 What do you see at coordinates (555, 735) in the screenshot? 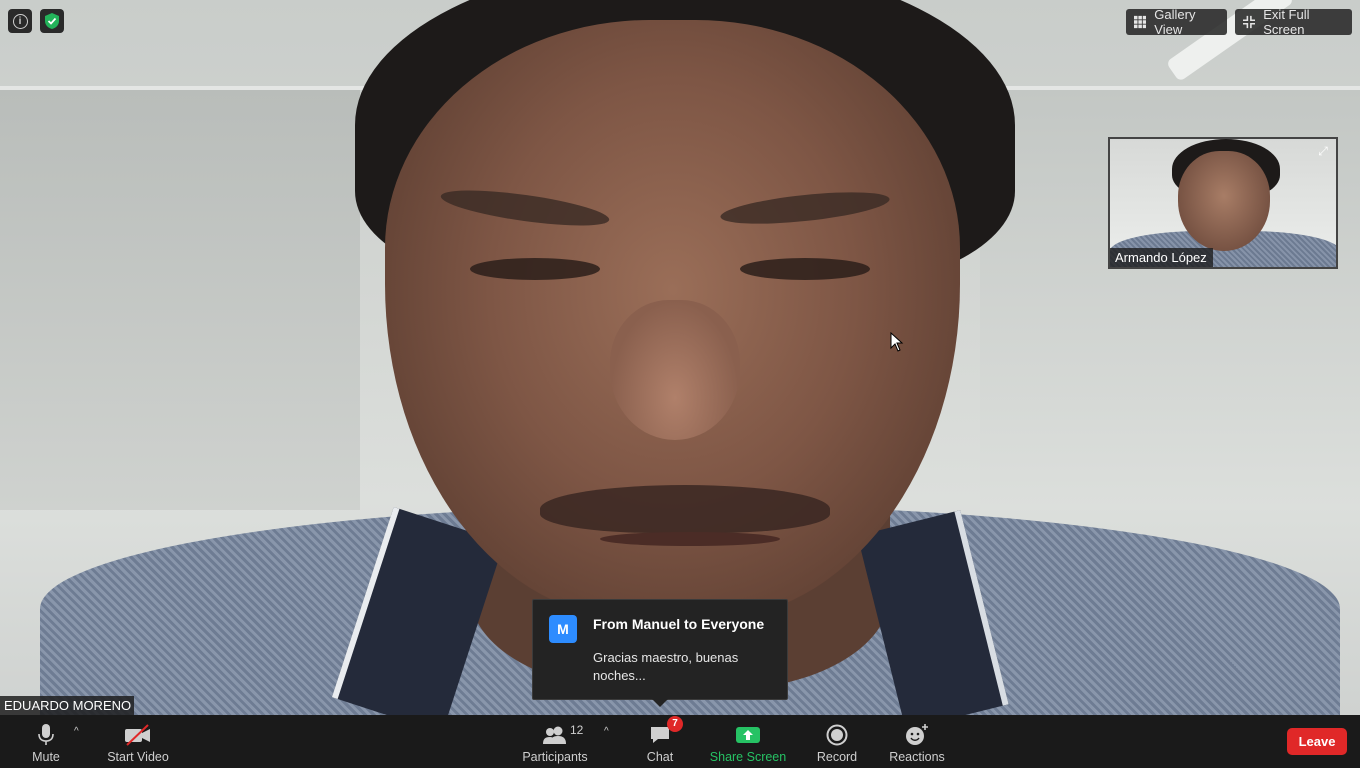
I see `participants-icon` at bounding box center [555, 735].